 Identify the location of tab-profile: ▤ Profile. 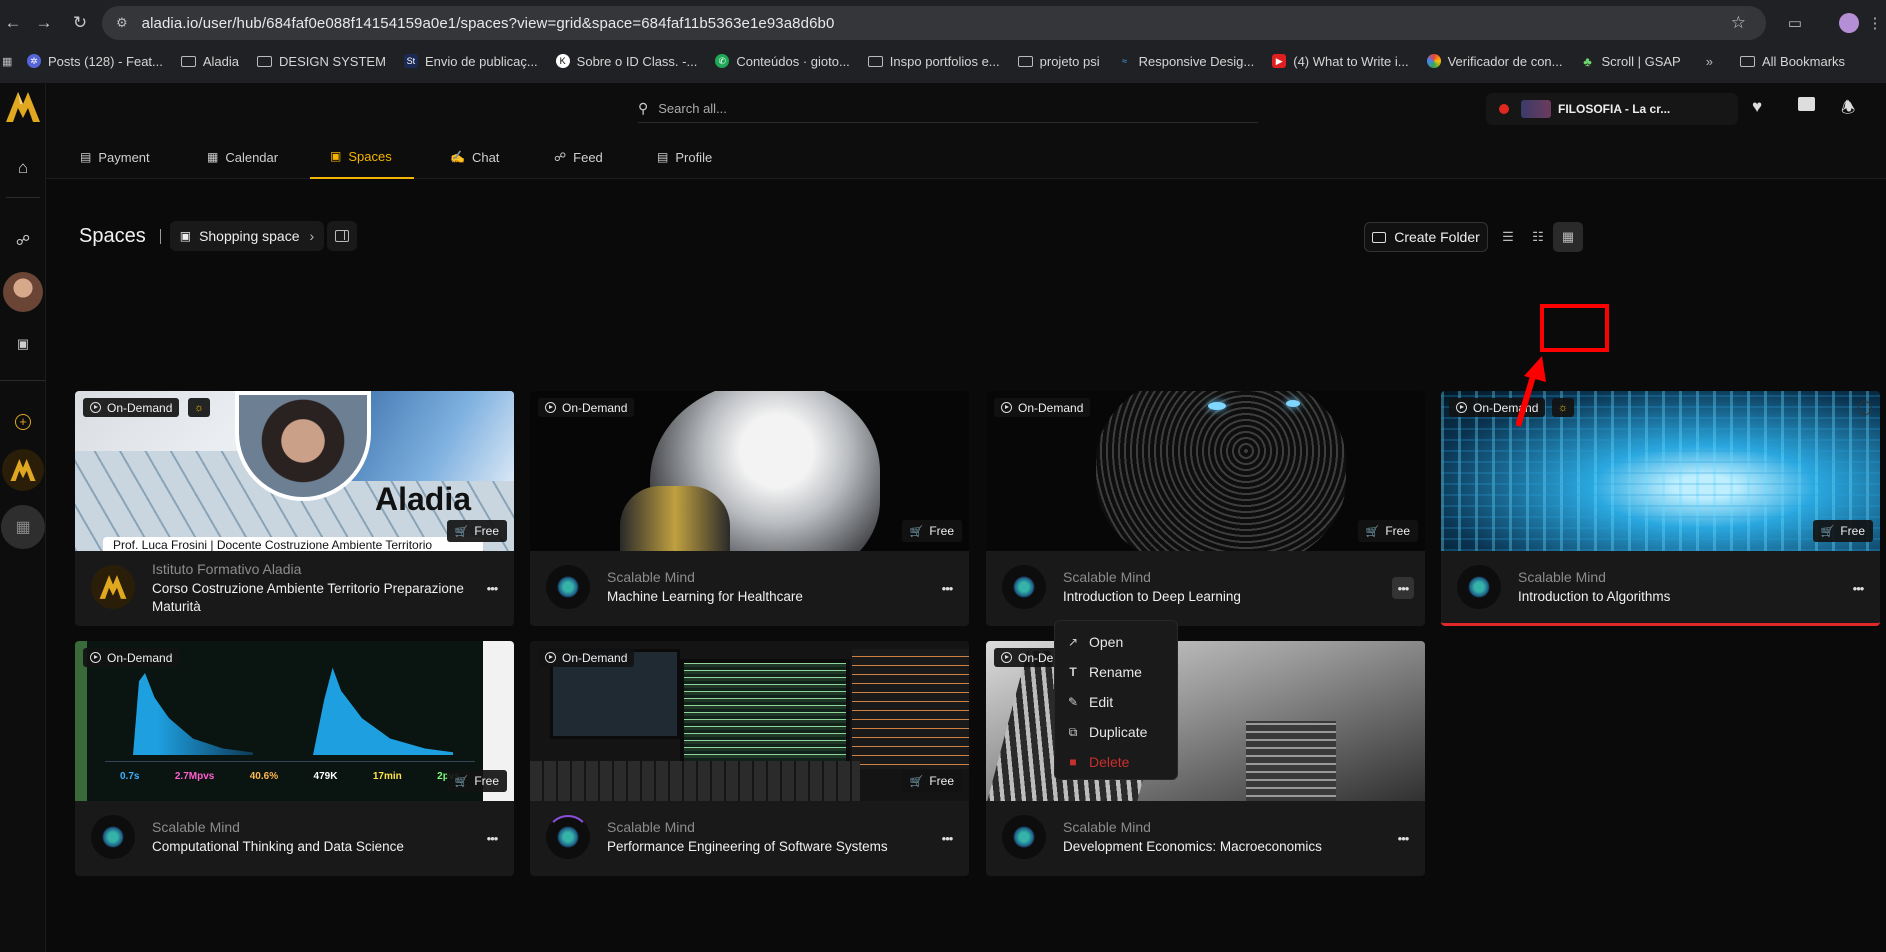
(684, 157).